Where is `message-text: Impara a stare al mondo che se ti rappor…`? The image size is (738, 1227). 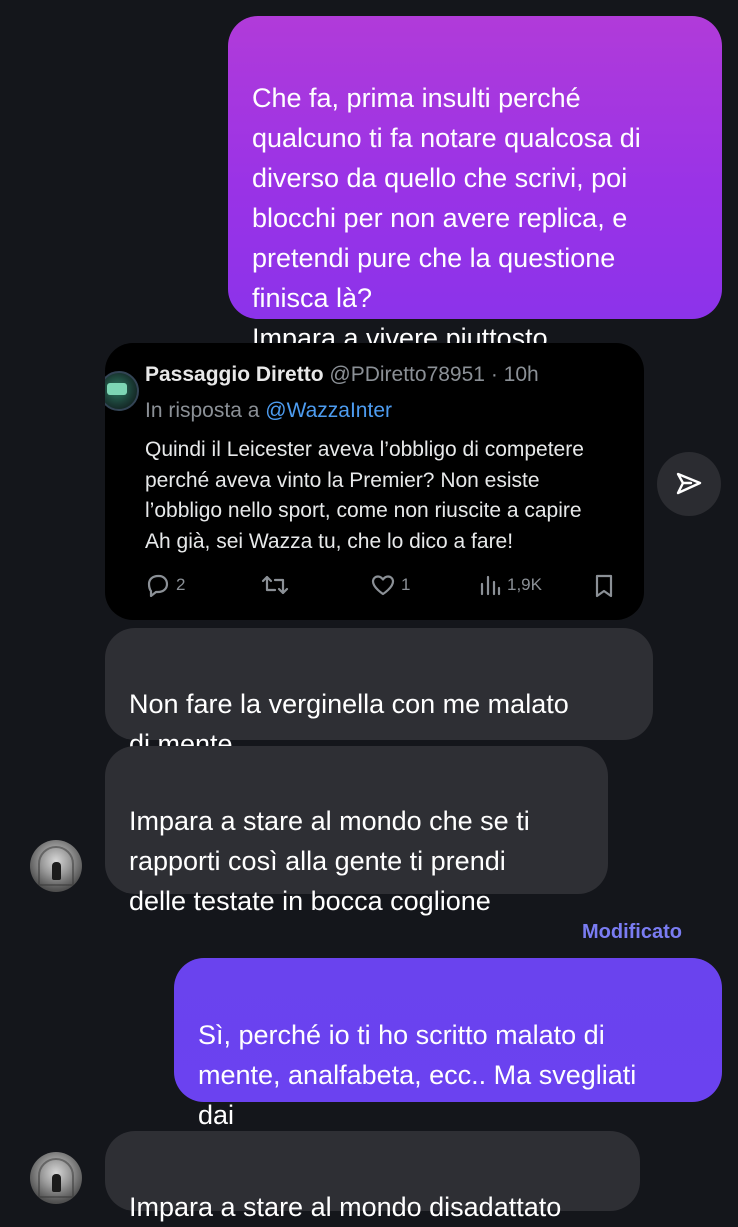
message-text: Impara a stare al mondo che se ti rappor… is located at coordinates (329, 861).